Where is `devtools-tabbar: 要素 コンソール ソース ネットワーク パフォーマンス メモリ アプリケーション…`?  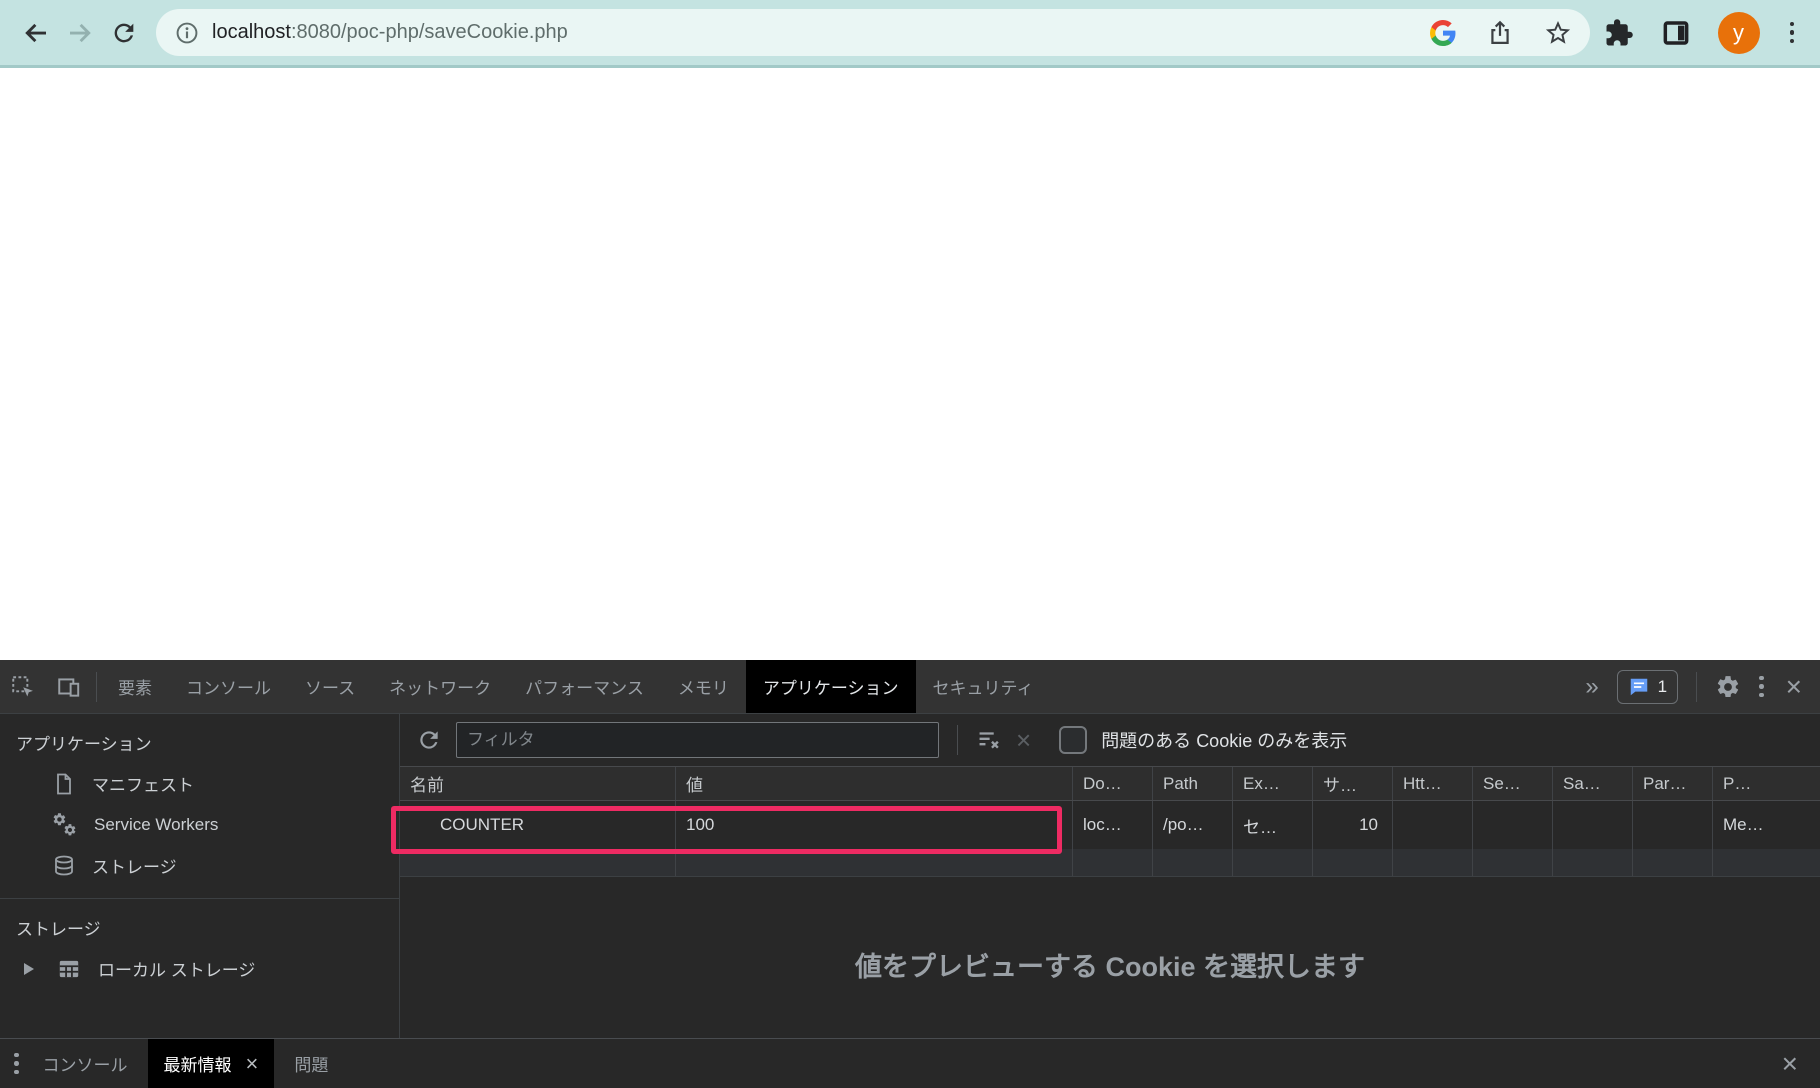
devtools-tabbar: 要素 コンソール ソース ネットワーク パフォーマンス メモリ アプリケーション… is located at coordinates (910, 687).